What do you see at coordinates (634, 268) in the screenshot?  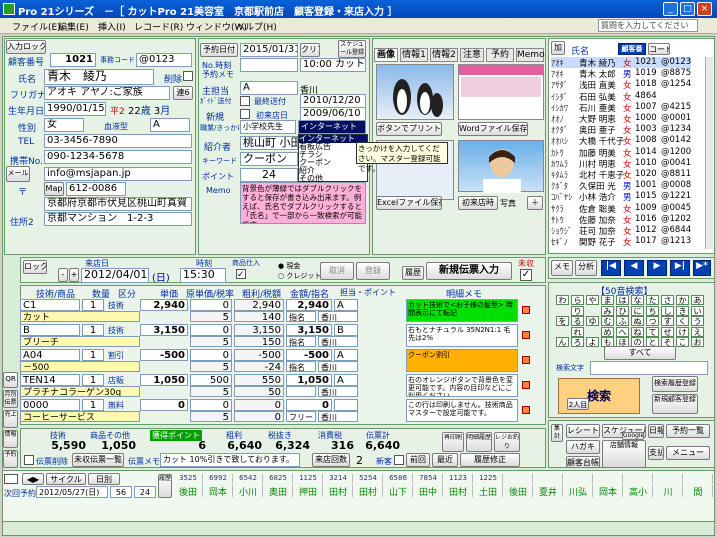 I see `prev-record-button: ◀` at bounding box center [634, 268].